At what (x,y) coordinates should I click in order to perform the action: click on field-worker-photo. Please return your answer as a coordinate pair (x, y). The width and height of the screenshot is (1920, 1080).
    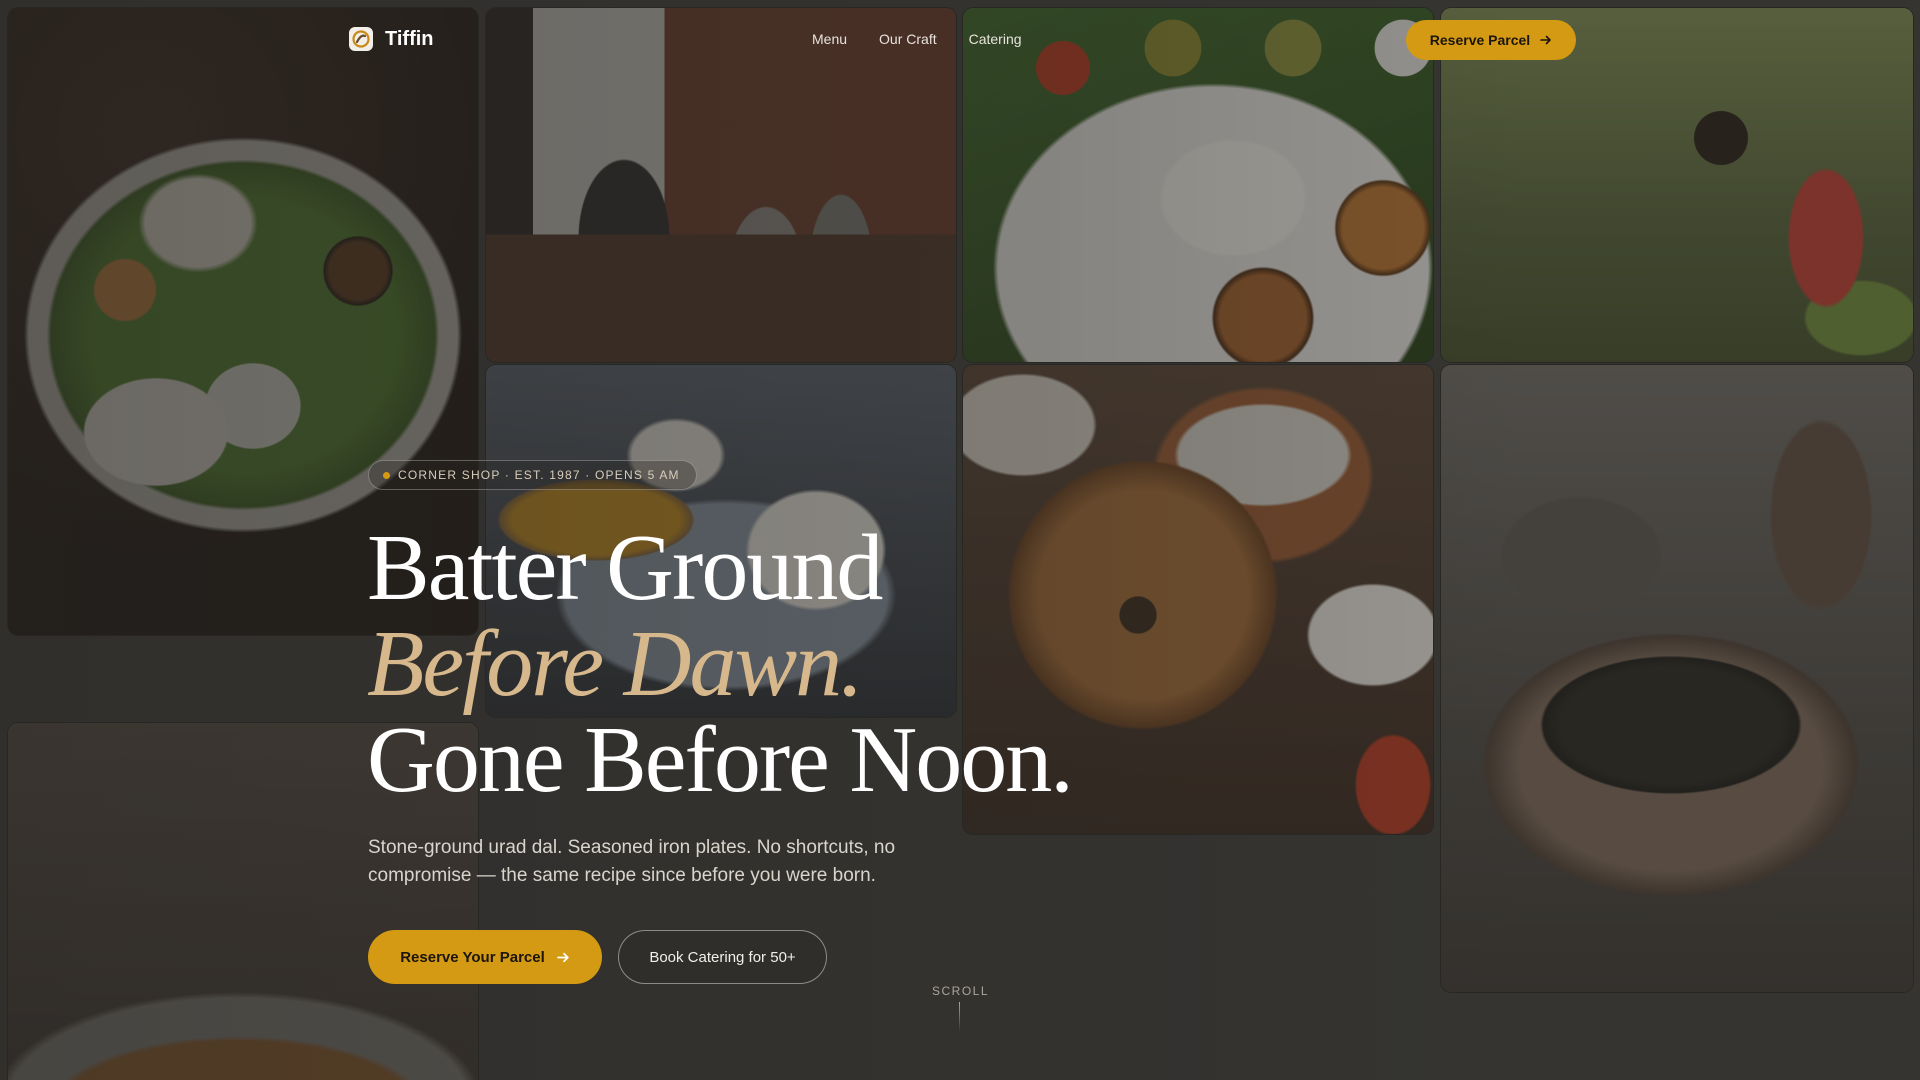
    Looking at the image, I should click on (1677, 185).